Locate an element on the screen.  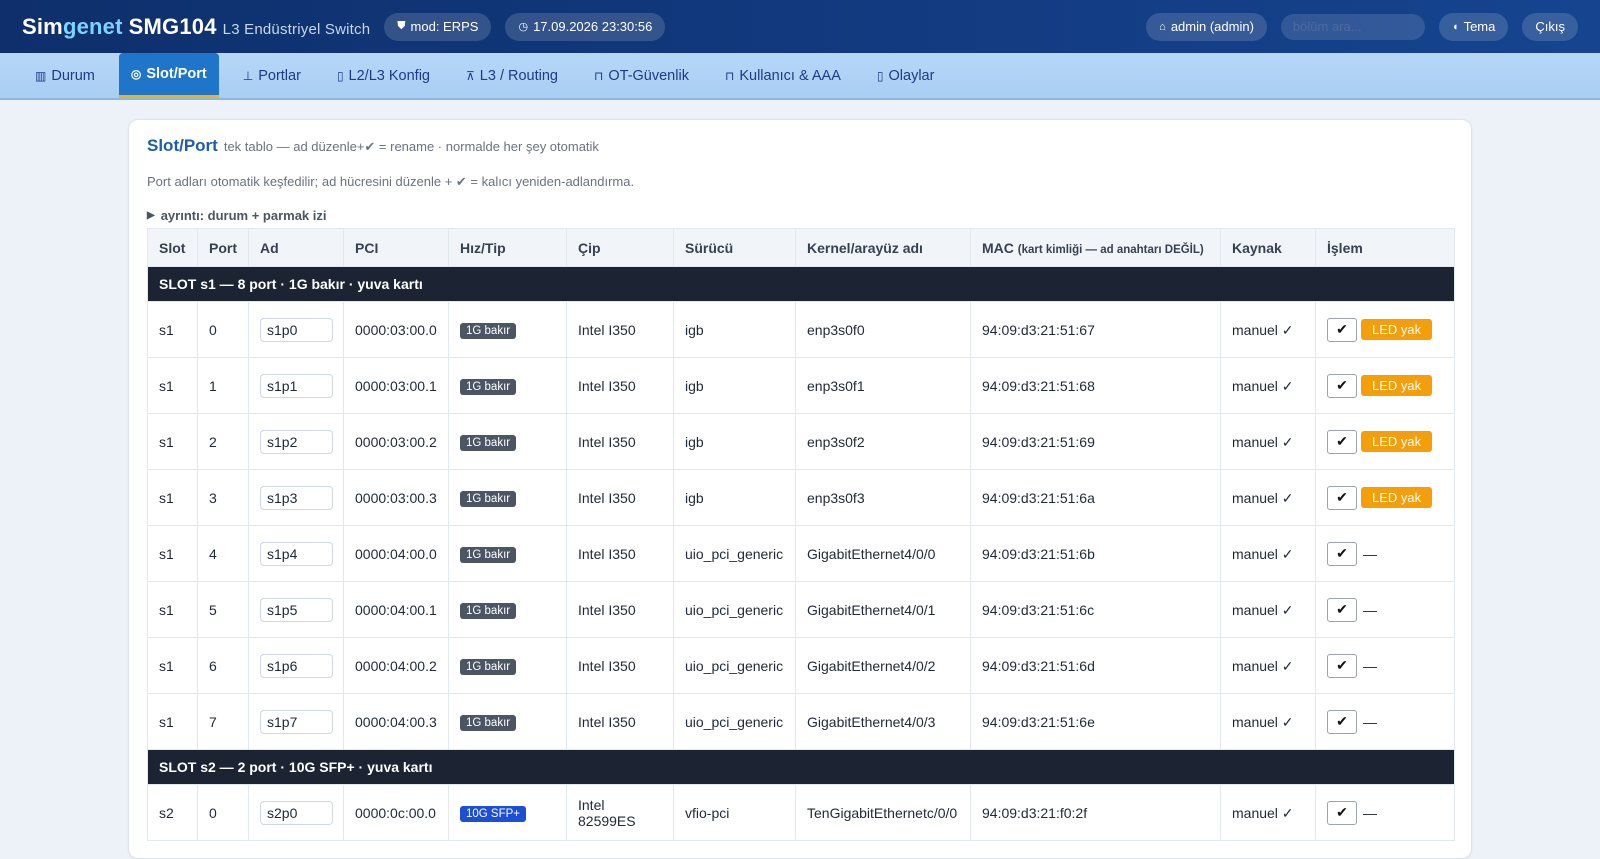
tab-ot-guvenlik: ⊓ OT-Güvenlik is located at coordinates (641, 75).